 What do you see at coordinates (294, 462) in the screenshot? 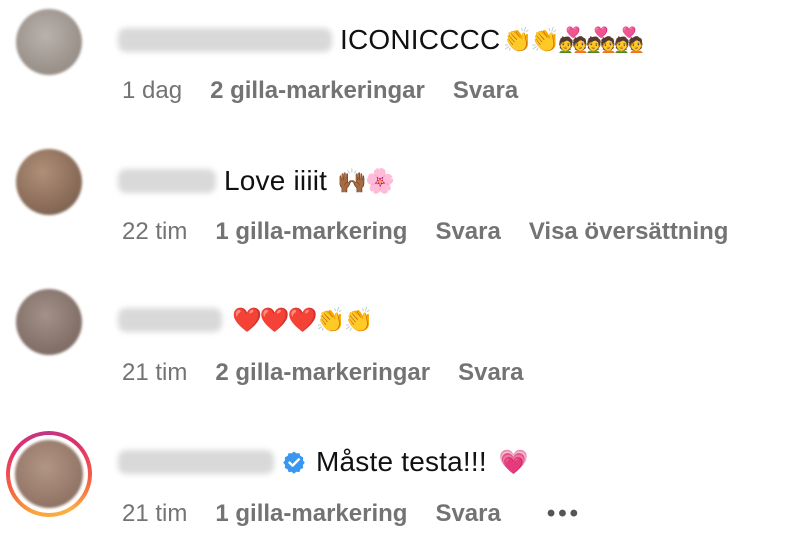
I see `verified-badge-icon` at bounding box center [294, 462].